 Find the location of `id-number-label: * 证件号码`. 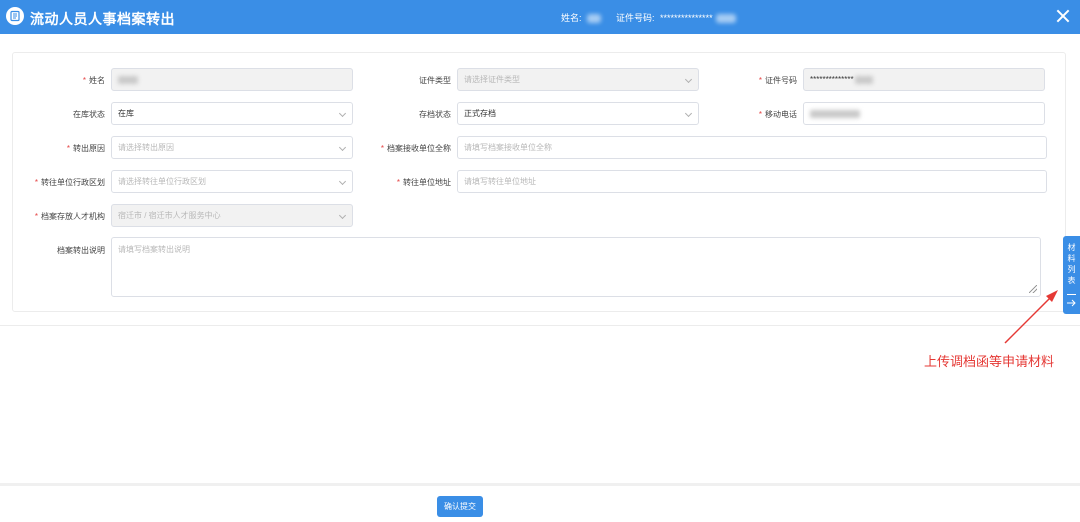

id-number-label: * 证件号码 is located at coordinates (777, 80).